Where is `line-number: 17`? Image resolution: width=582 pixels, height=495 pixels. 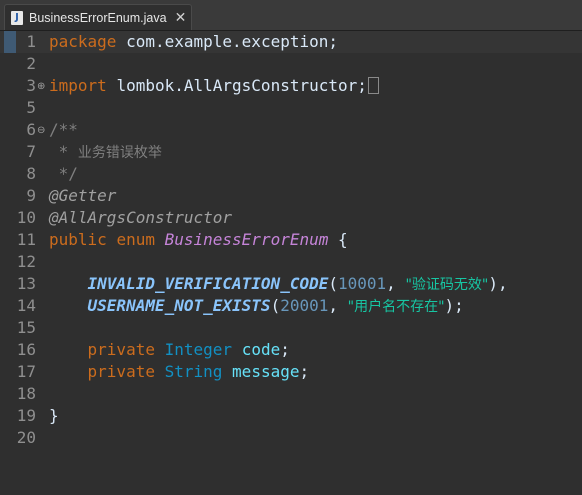 line-number: 17 is located at coordinates (26, 371).